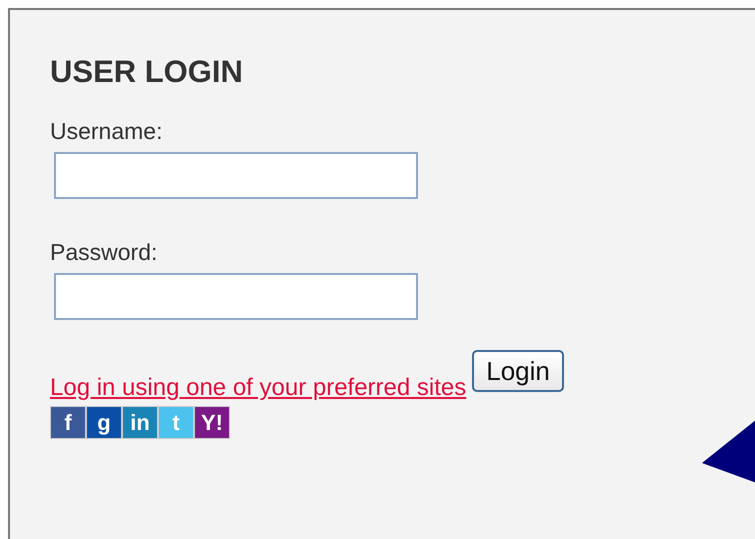 The height and width of the screenshot is (539, 755). I want to click on field-label: Username:, so click(106, 131).